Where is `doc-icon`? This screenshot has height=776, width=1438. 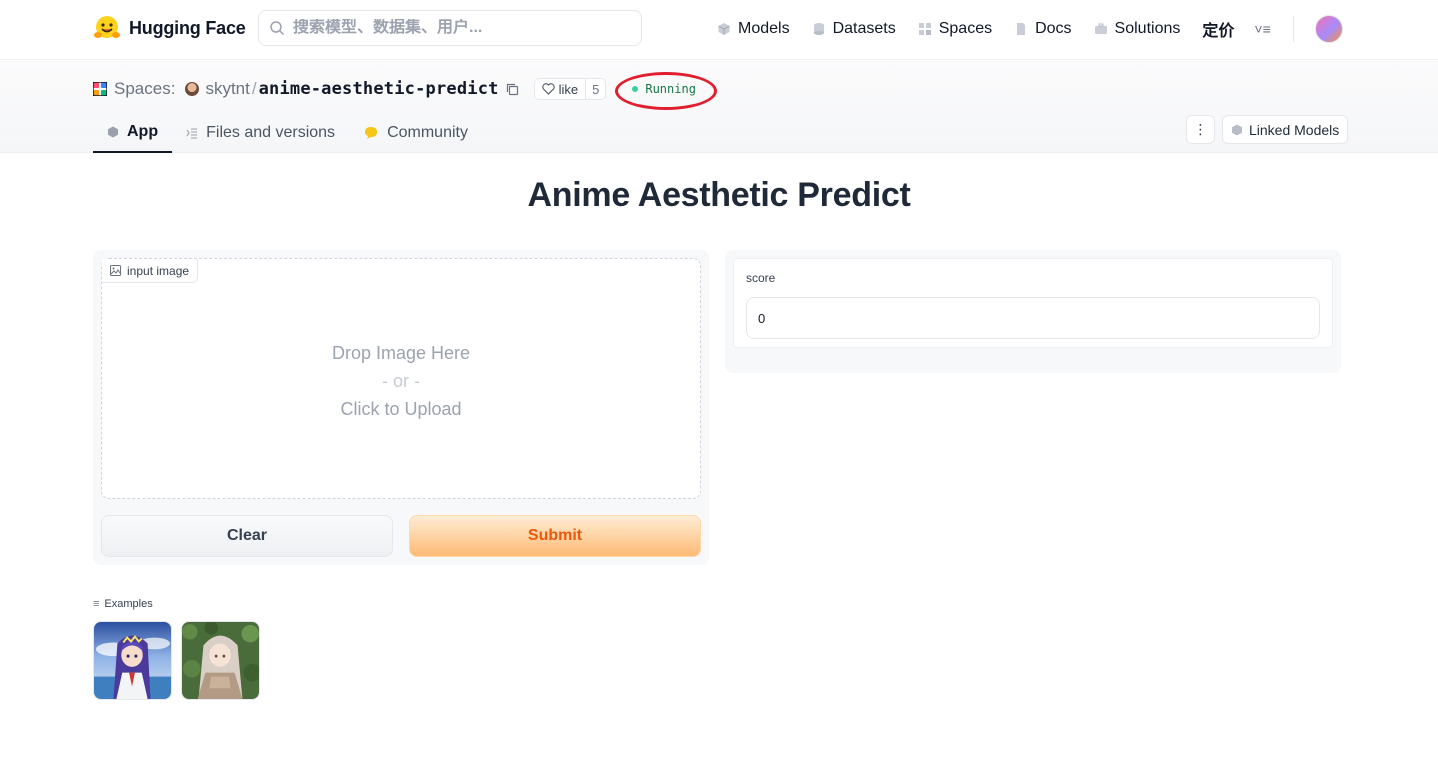 doc-icon is located at coordinates (1021, 29).